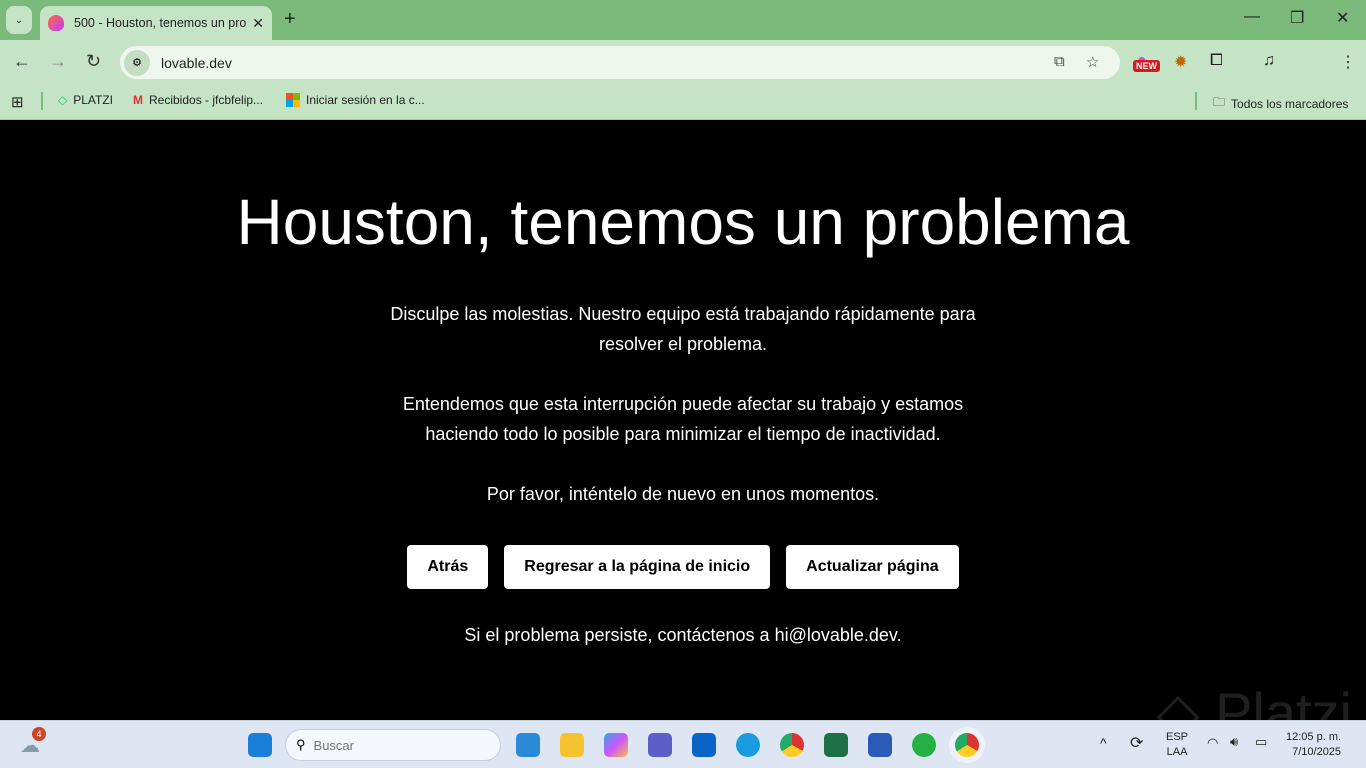  I want to click on bookmark-star-icon: ☆, so click(1092, 62).